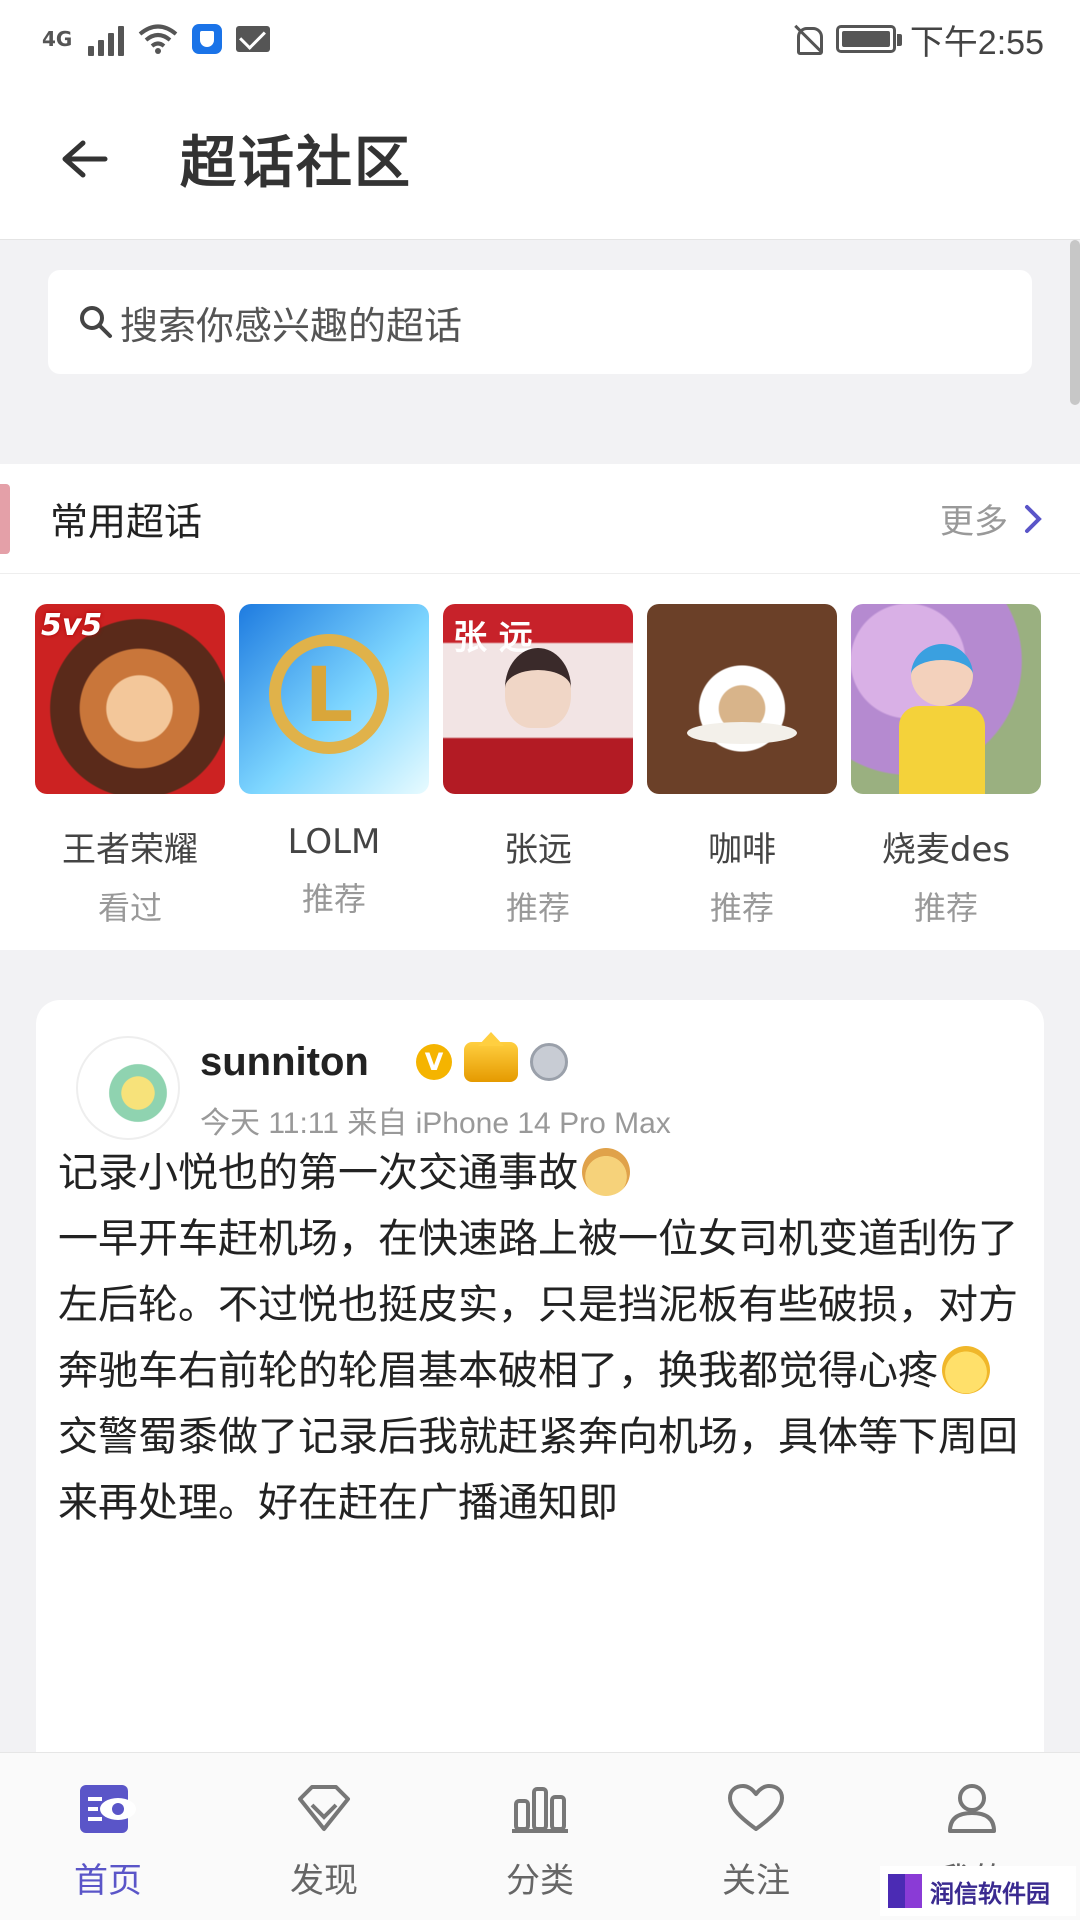 The image size is (1080, 1920). Describe the element at coordinates (130, 699) in the screenshot. I see `topic-thumb-wangzhe: 5v5` at that location.